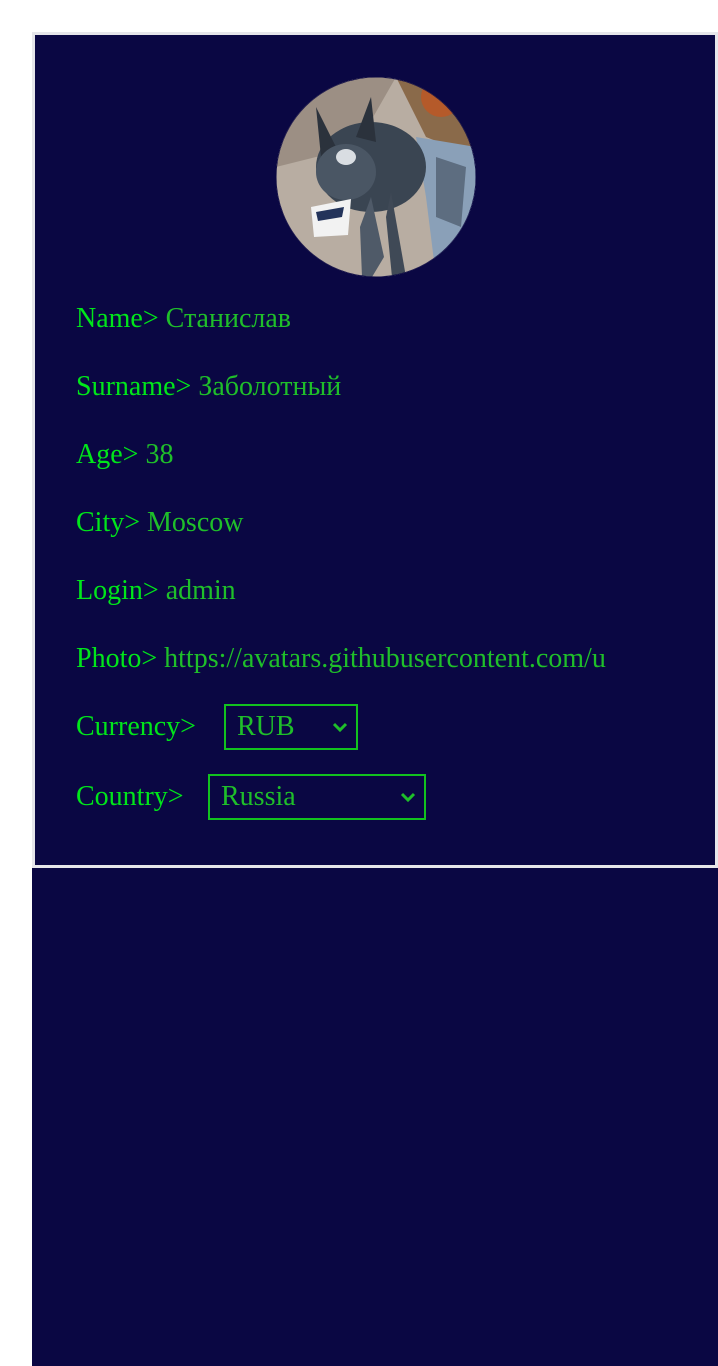  I want to click on login-label: Login>, so click(117, 590).